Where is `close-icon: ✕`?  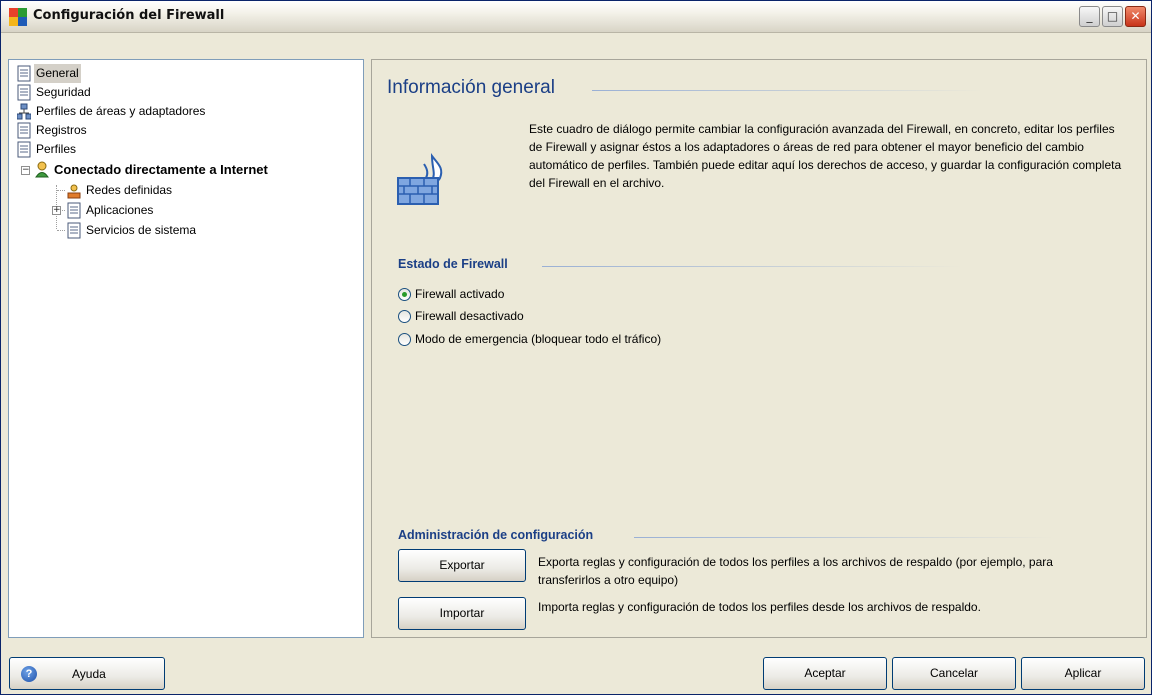
close-icon: ✕ is located at coordinates (1135, 16).